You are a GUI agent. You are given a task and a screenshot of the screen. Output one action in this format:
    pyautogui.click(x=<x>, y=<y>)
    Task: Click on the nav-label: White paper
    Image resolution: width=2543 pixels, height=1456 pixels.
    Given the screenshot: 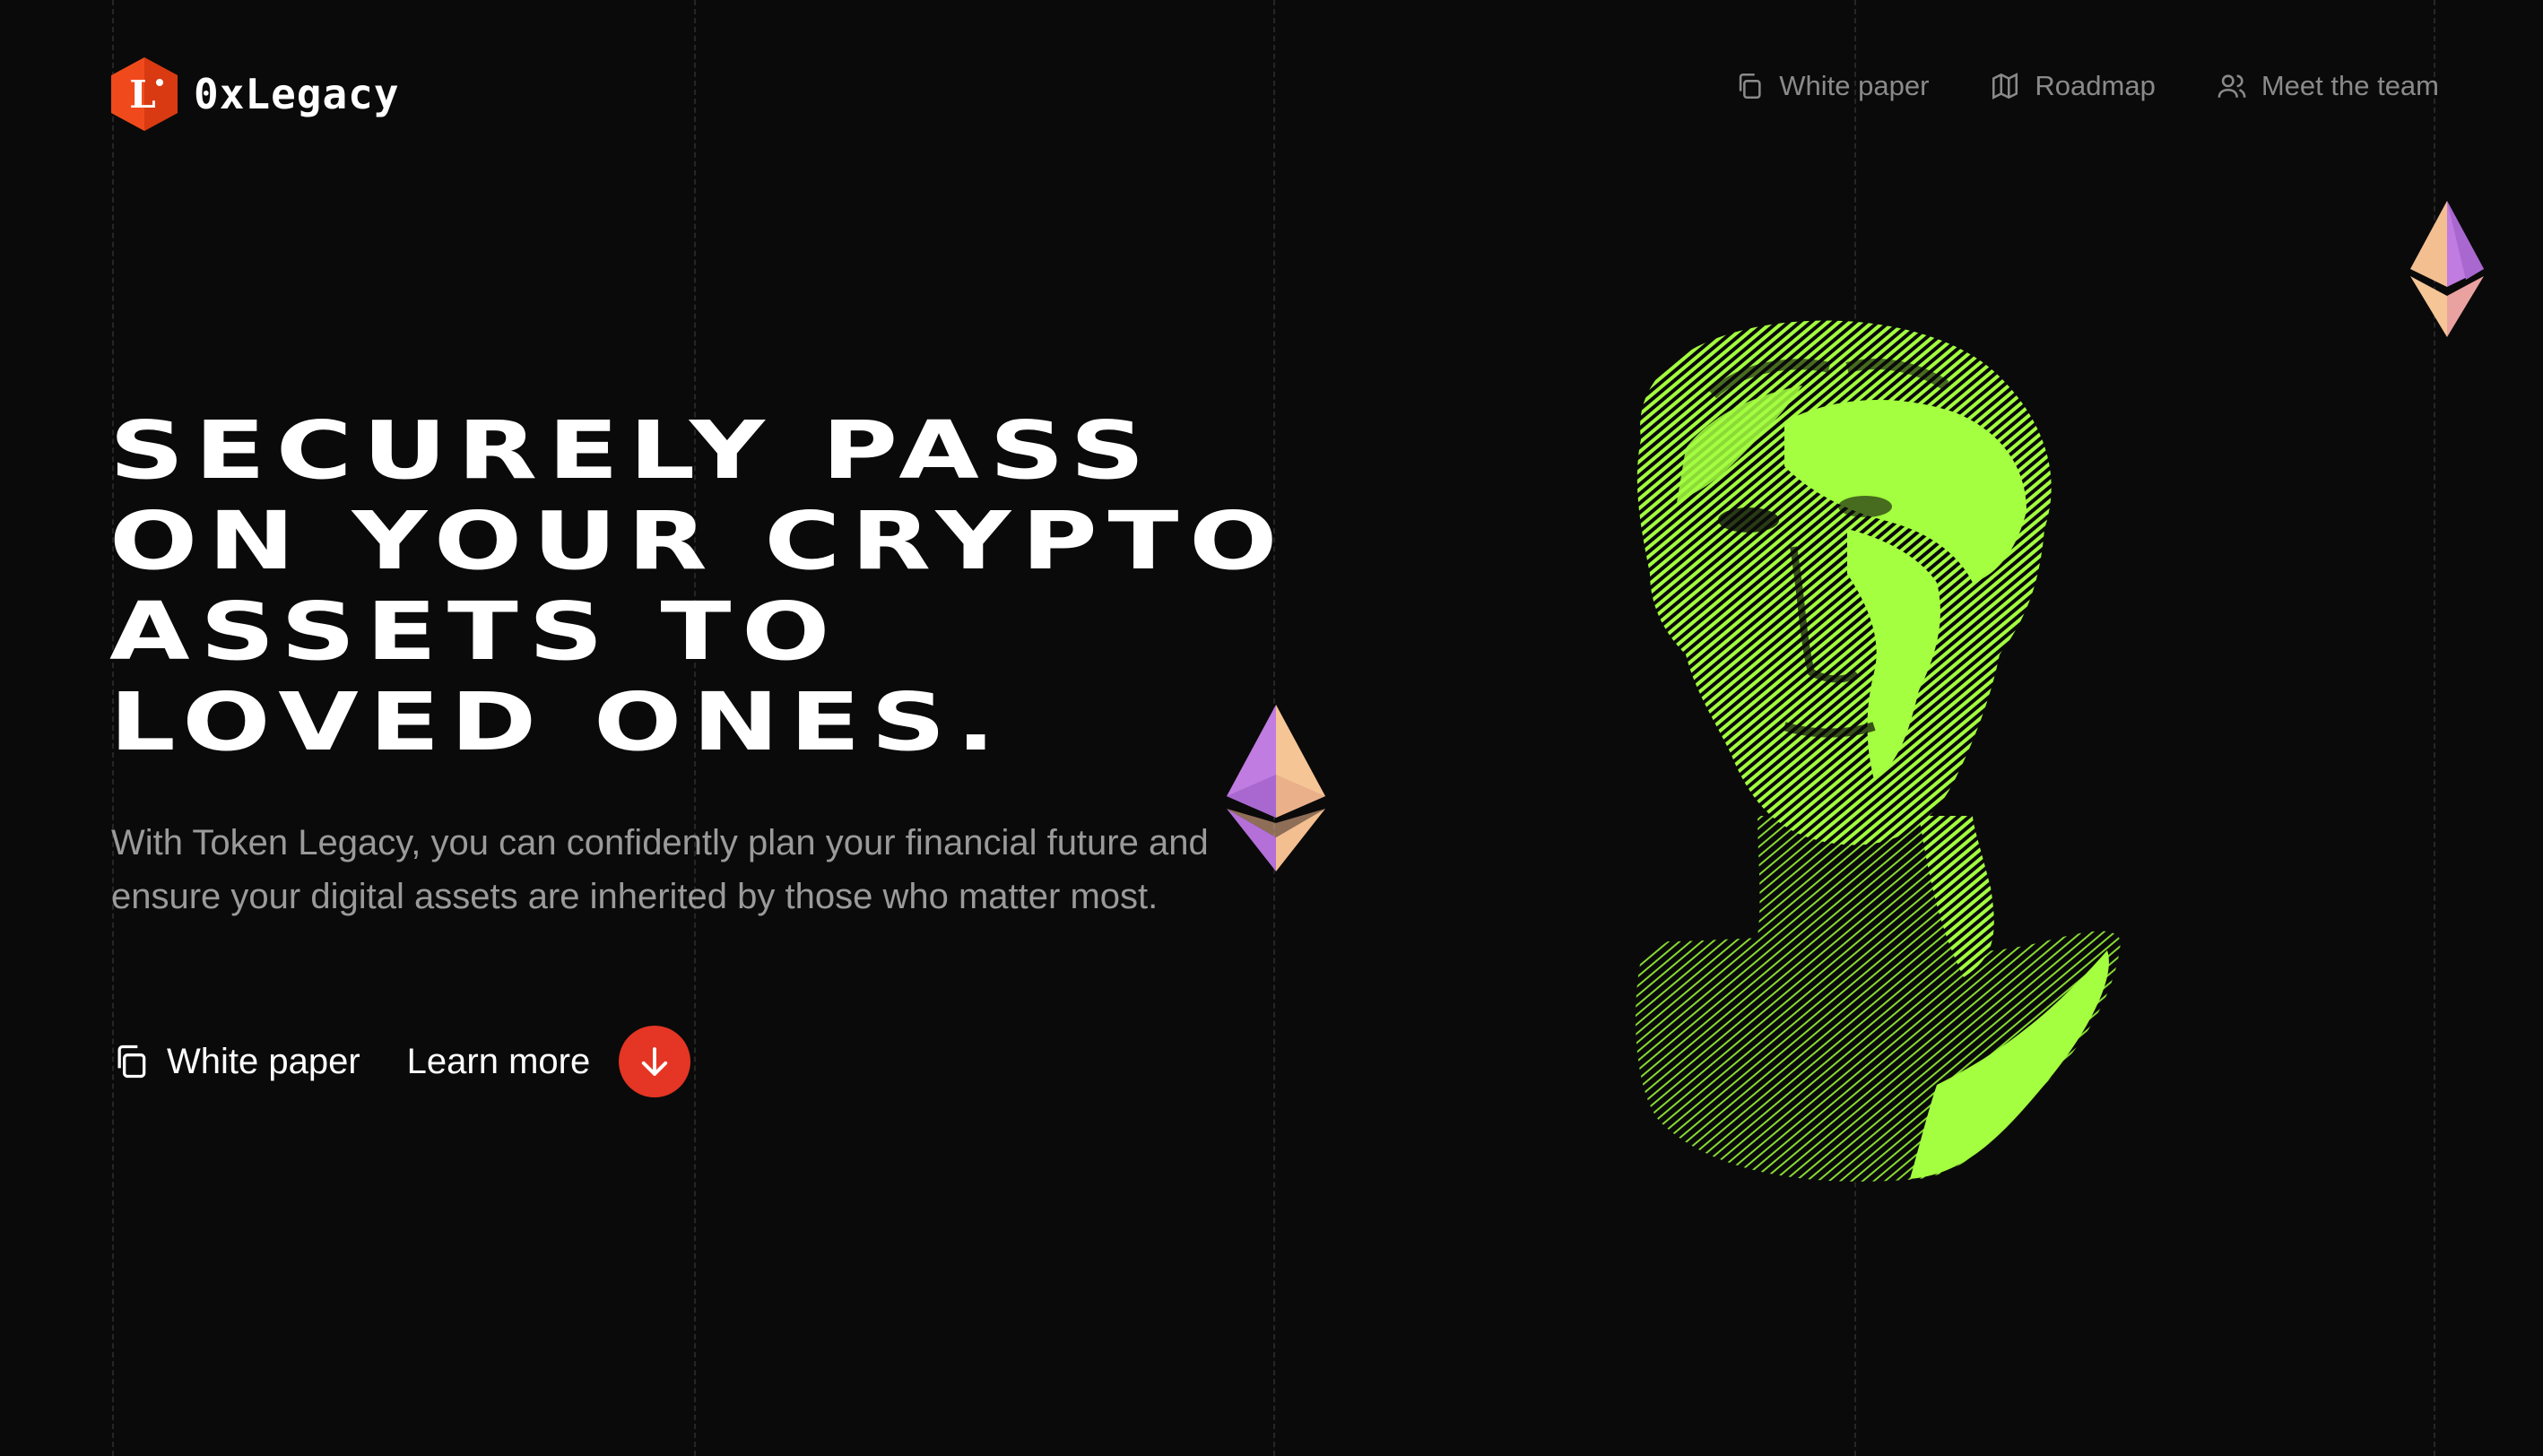 What is the action you would take?
    pyautogui.click(x=1854, y=85)
    